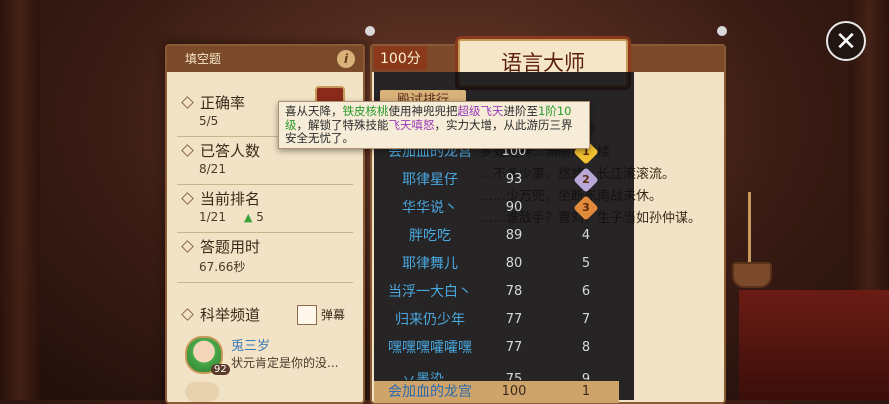  I want to click on rank-number: 2, so click(586, 179).